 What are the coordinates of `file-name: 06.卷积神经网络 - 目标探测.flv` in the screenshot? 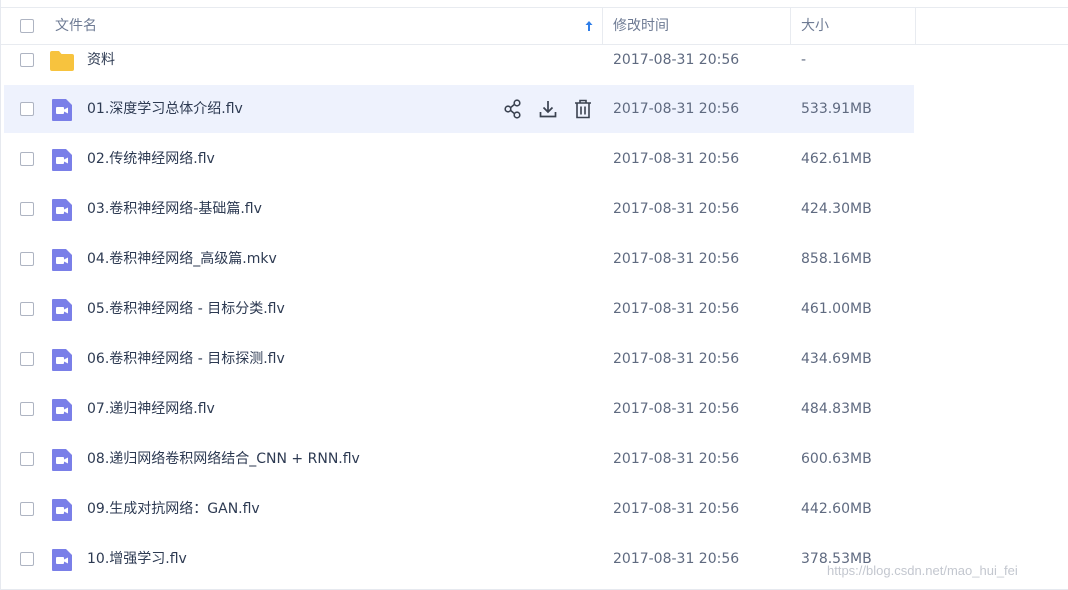 It's located at (186, 359).